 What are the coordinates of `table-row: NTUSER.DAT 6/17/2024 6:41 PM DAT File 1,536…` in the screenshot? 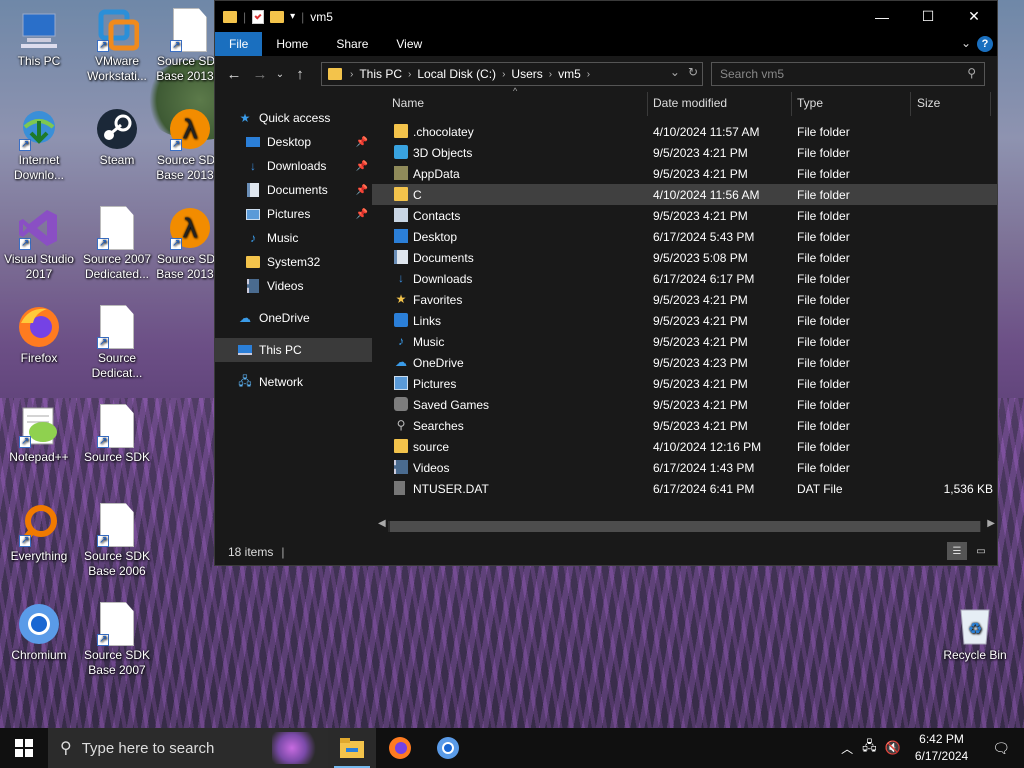 It's located at (684, 488).